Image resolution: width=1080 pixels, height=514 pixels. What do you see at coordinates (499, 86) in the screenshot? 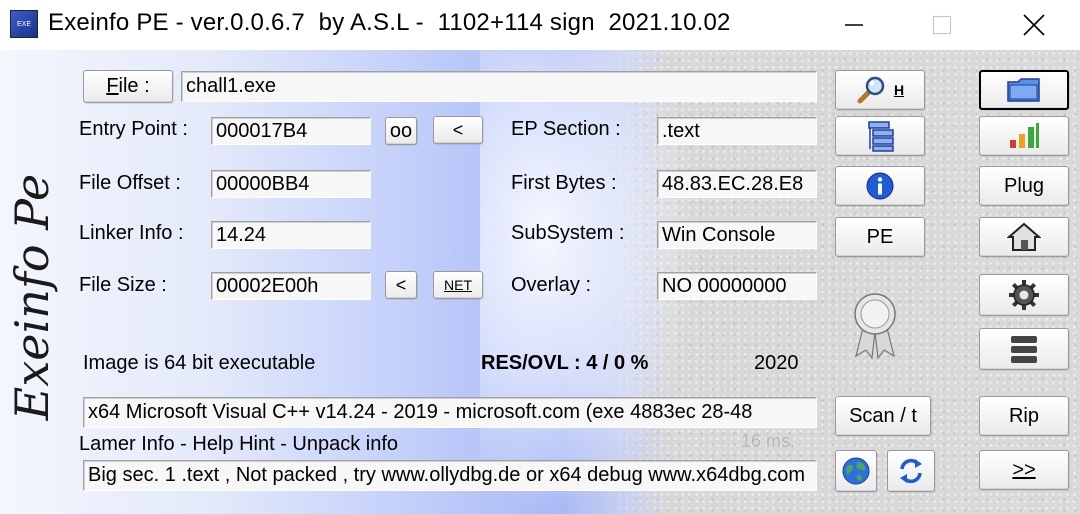
I see `file-path-field: chall1.exe` at bounding box center [499, 86].